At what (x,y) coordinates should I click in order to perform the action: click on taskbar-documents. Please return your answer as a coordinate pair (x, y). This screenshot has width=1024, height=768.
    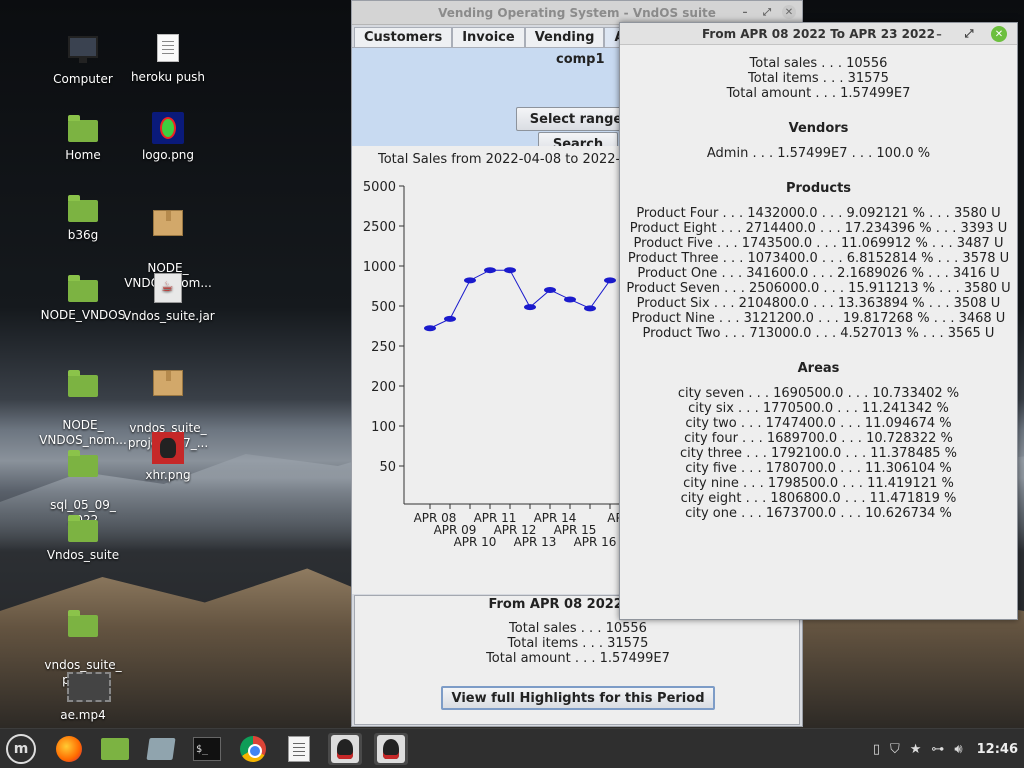
    Looking at the image, I should click on (299, 749).